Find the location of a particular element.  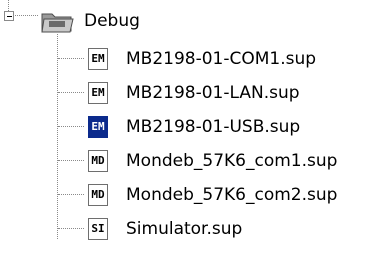

collapse-toggle is located at coordinates (9, 16).